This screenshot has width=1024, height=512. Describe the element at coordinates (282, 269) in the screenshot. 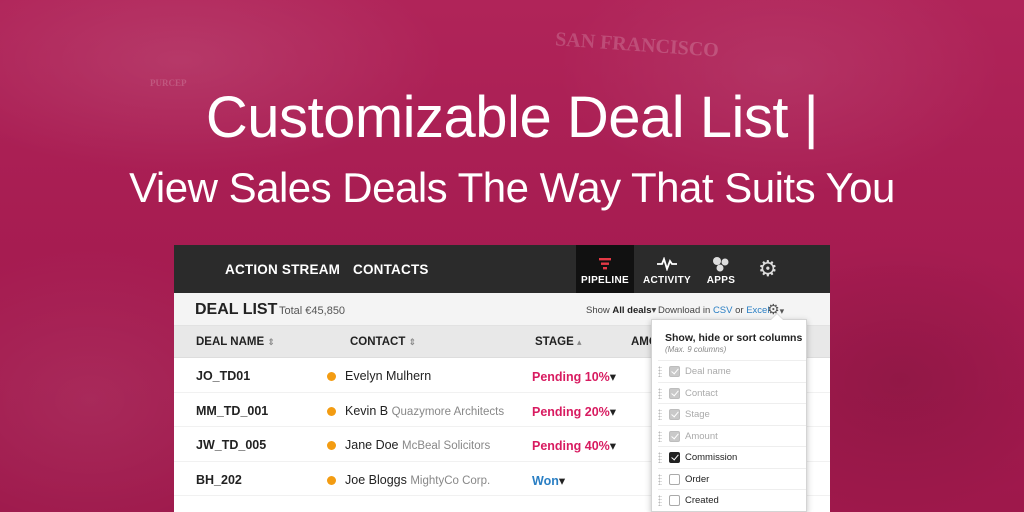

I see `nav-link-action-stream: ACTION STREAM` at that location.